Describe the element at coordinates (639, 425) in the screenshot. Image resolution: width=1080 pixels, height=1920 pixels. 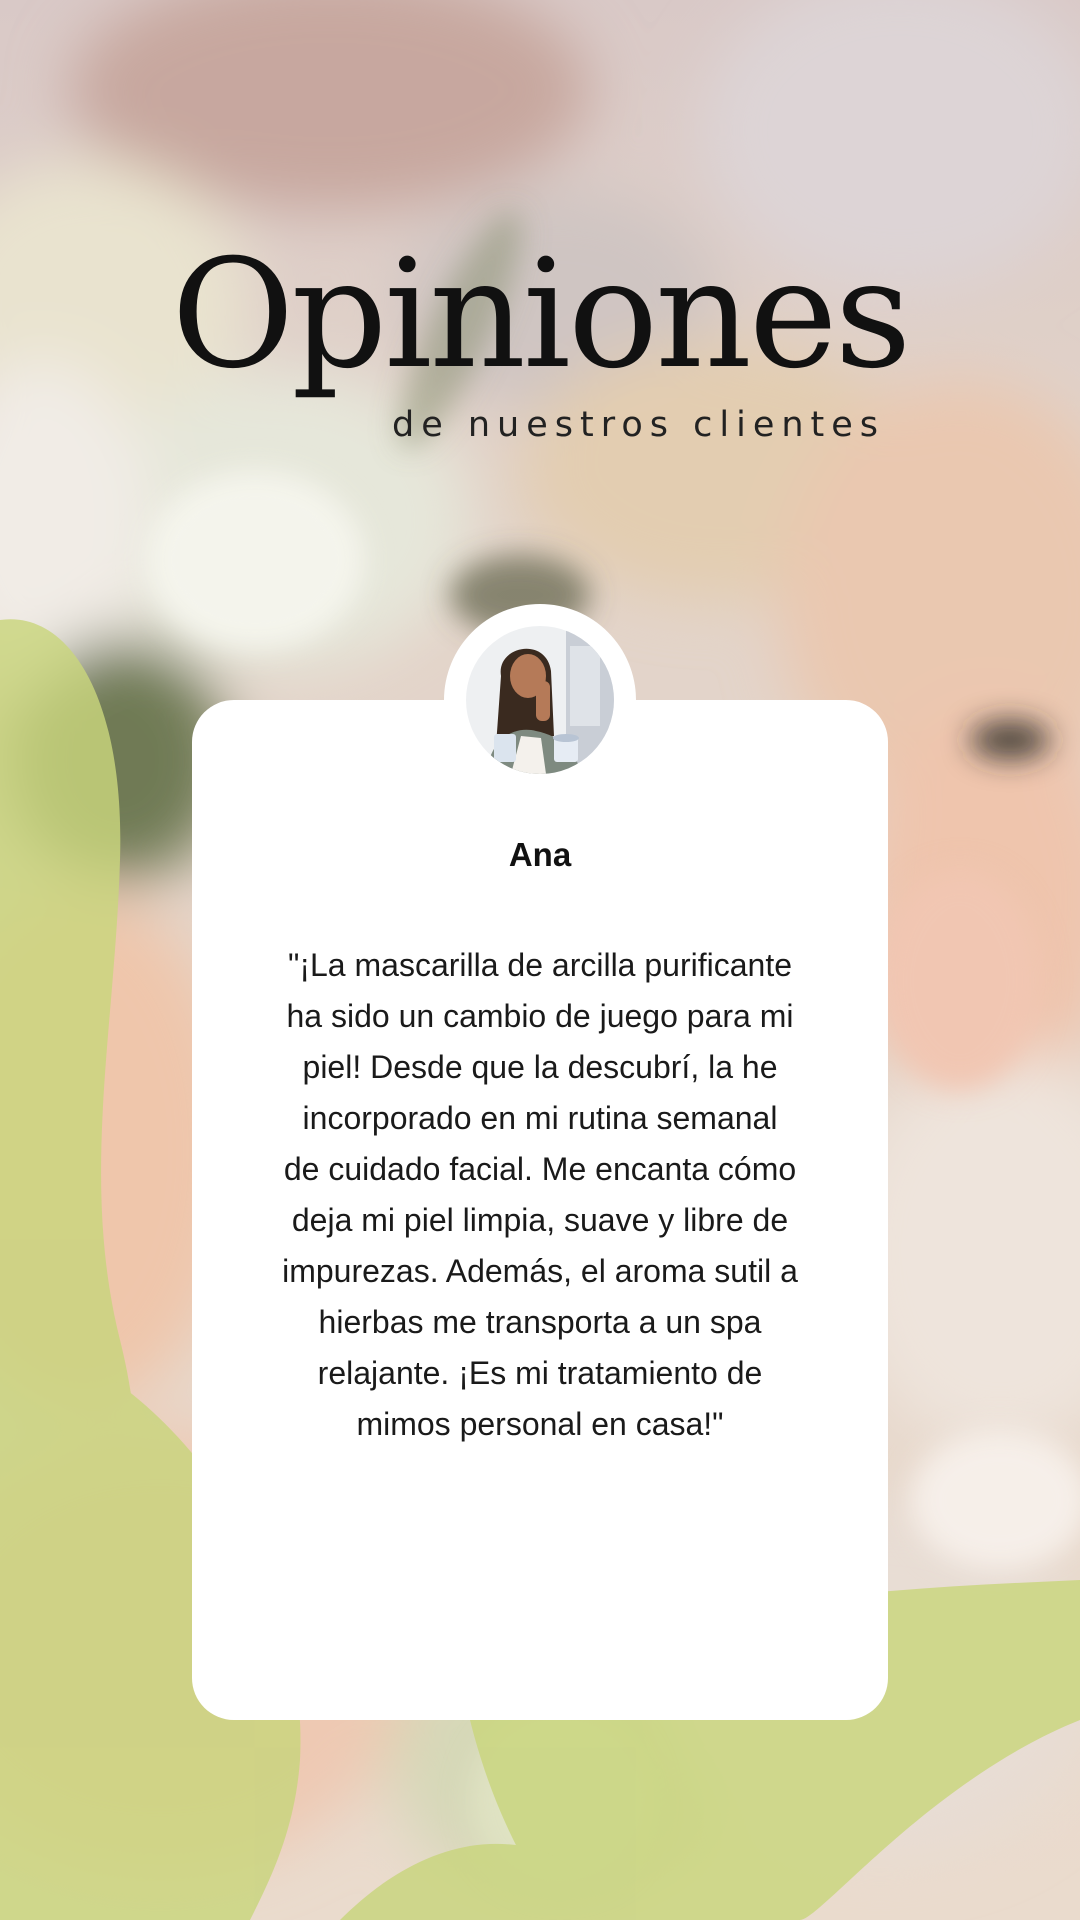
I see `page-subtitle: de nuestros clientes` at that location.